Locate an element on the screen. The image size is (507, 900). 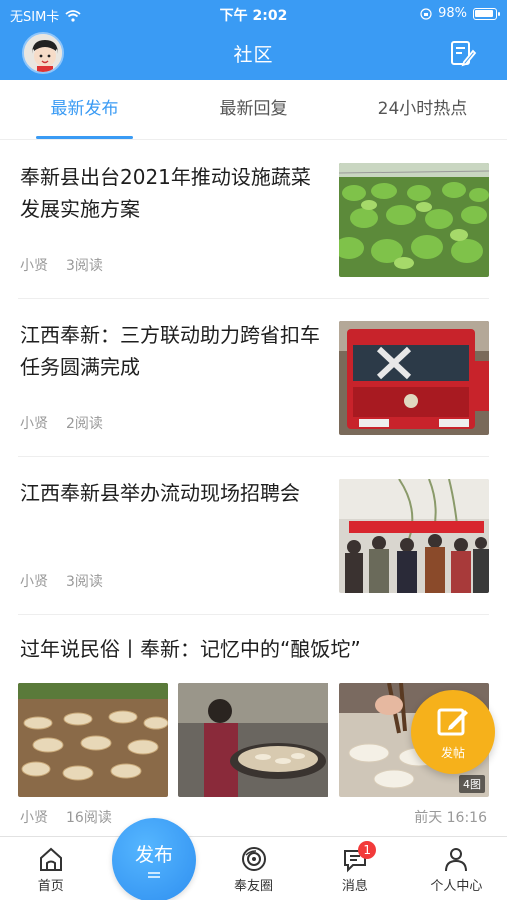
compose-button is located at coordinates (462, 53).